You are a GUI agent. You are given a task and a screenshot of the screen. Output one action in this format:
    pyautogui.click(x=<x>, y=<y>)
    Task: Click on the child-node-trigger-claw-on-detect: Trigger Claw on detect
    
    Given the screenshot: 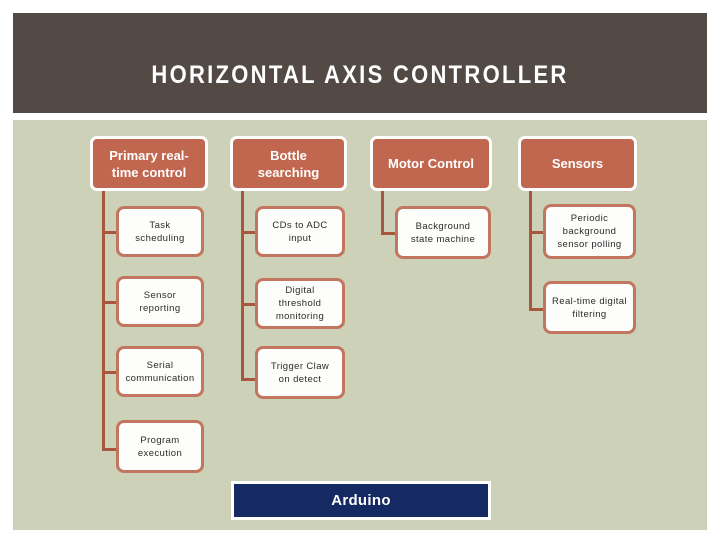 What is the action you would take?
    pyautogui.click(x=300, y=372)
    